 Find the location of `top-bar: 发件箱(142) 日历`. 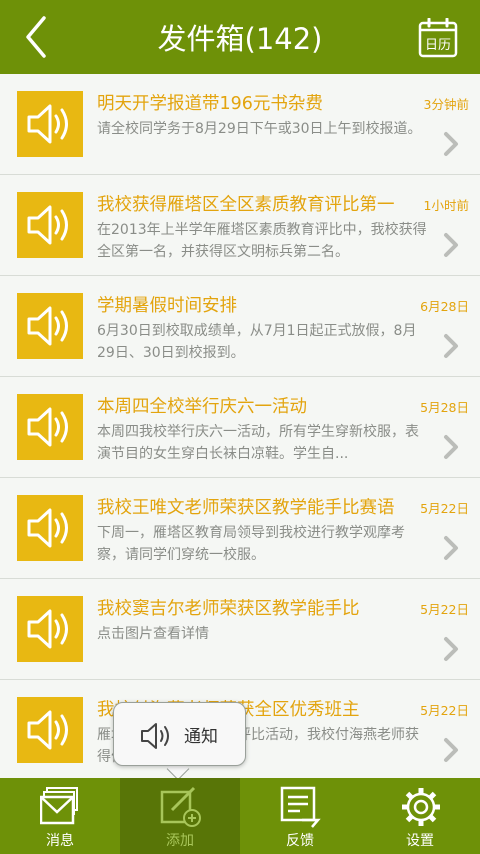

top-bar: 发件箱(142) 日历 is located at coordinates (240, 37).